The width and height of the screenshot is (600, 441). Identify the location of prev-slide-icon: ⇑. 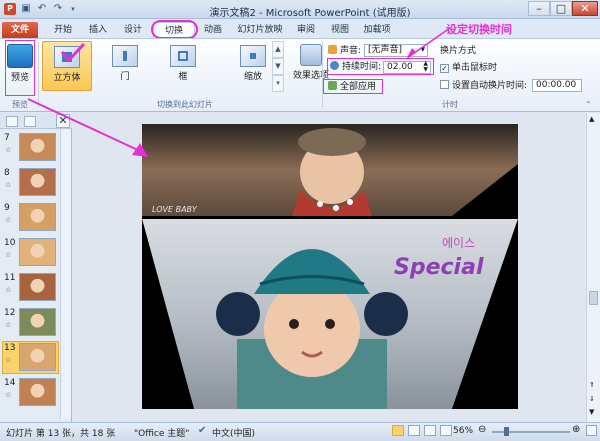
(592, 385).